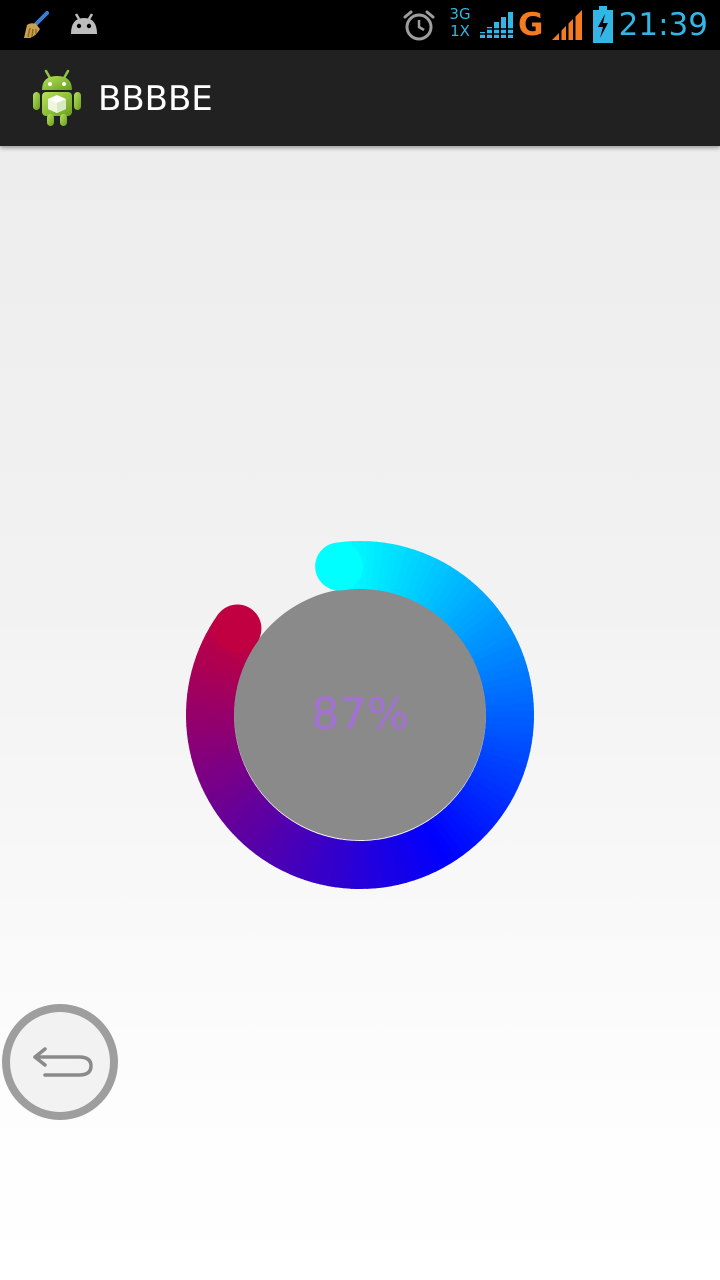  What do you see at coordinates (360, 98) in the screenshot?
I see `action-bar: BBBBE` at bounding box center [360, 98].